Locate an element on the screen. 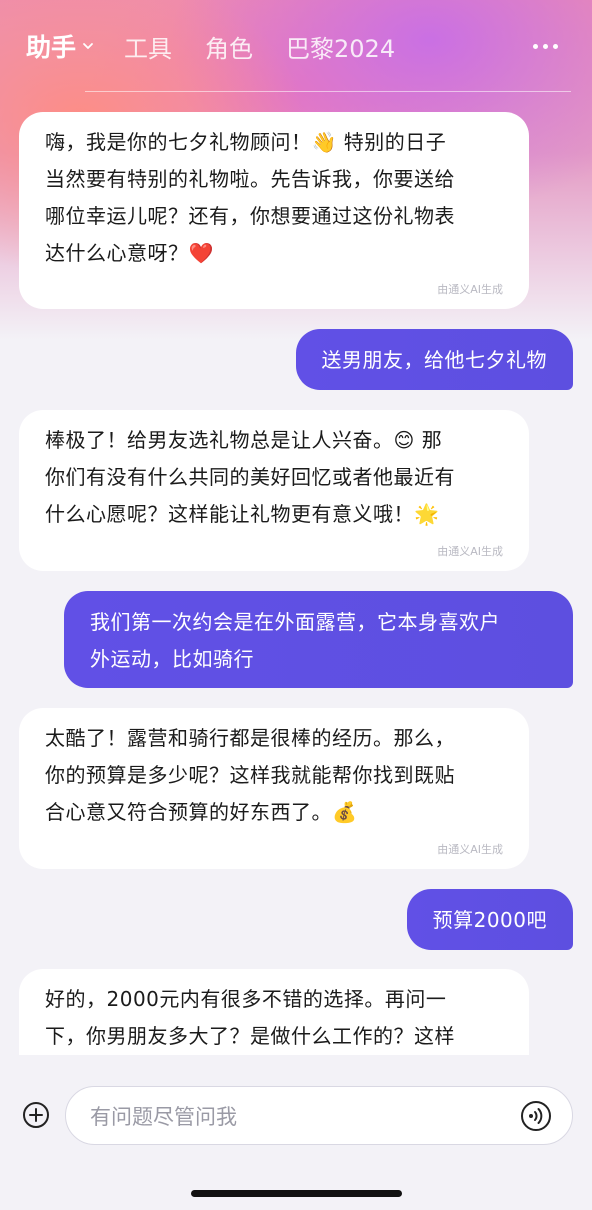 Image resolution: width=592 pixels, height=1210 pixels. message-line: 下，你男朋友多大了？是做什么工作的？这样 is located at coordinates (250, 1036).